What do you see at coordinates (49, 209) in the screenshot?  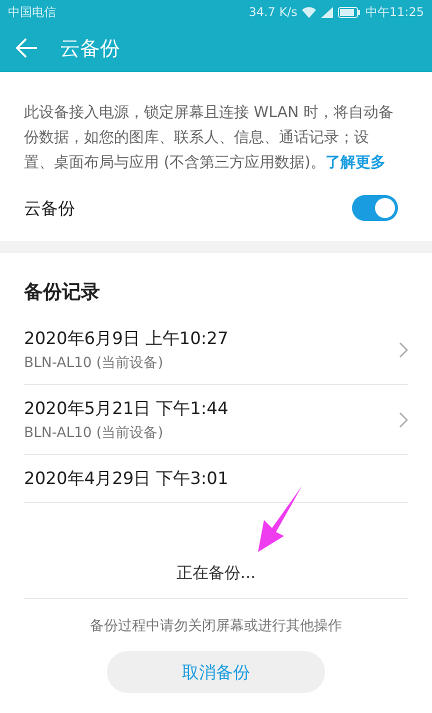 I see `toggle-label: 云备份` at bounding box center [49, 209].